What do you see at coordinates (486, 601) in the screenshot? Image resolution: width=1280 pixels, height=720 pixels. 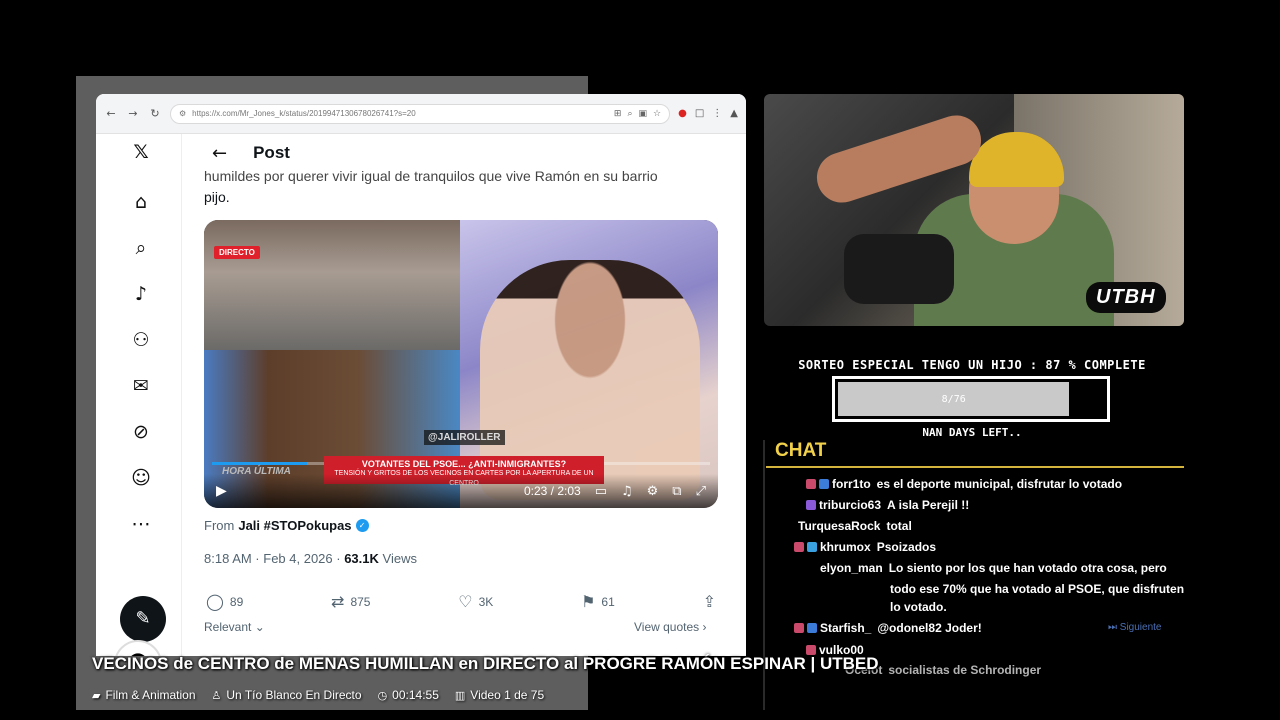 I see `like-count: 3K` at bounding box center [486, 601].